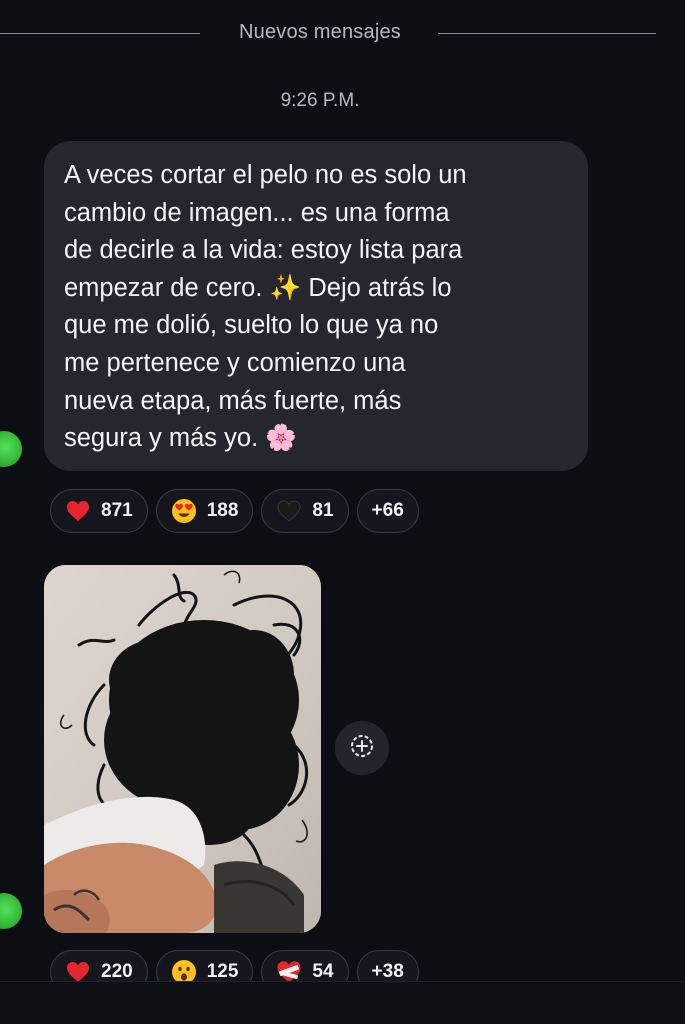  What do you see at coordinates (289, 511) in the screenshot?
I see `black-heart-icon` at bounding box center [289, 511].